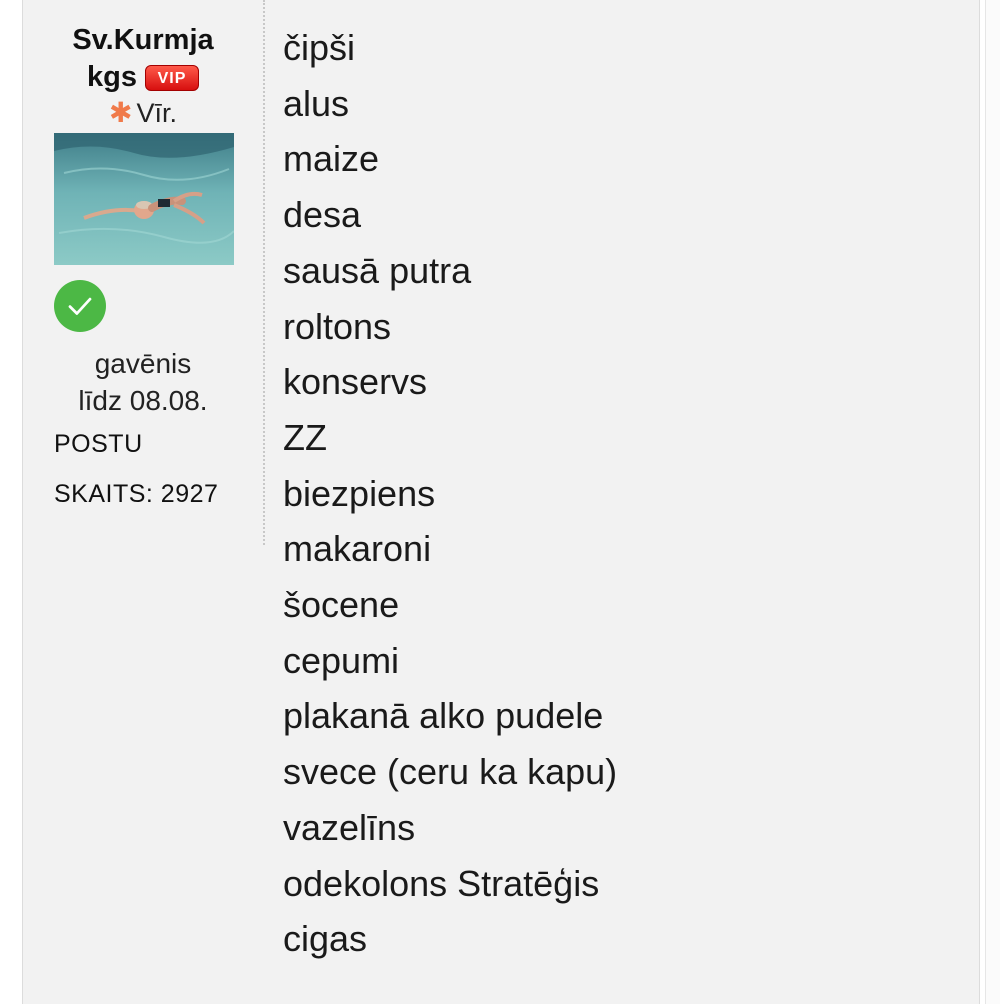 The width and height of the screenshot is (1000, 1004). I want to click on list-item: alus, so click(316, 103).